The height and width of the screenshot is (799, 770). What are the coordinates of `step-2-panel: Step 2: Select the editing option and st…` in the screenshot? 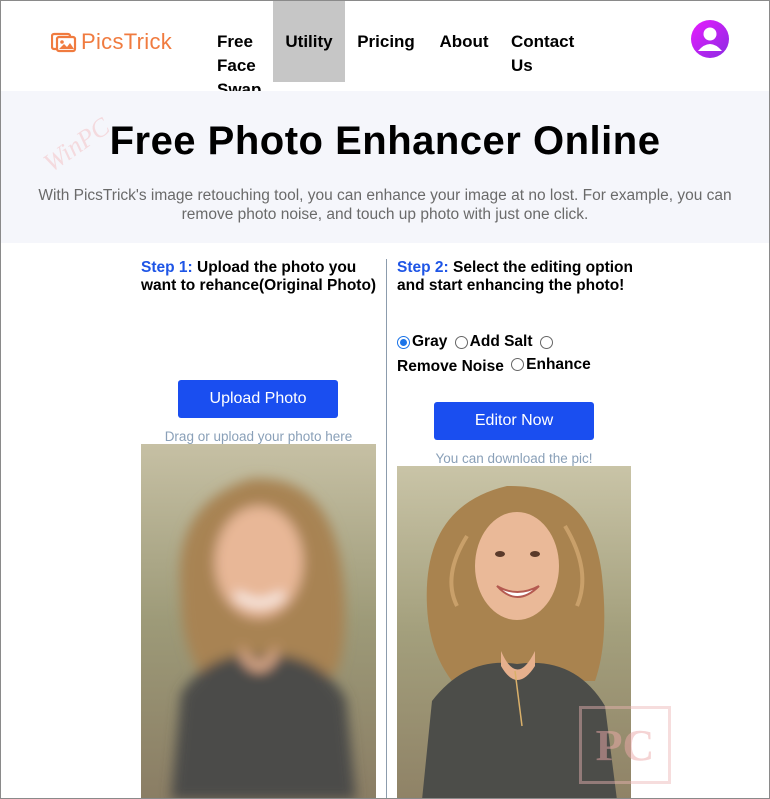 It's located at (517, 277).